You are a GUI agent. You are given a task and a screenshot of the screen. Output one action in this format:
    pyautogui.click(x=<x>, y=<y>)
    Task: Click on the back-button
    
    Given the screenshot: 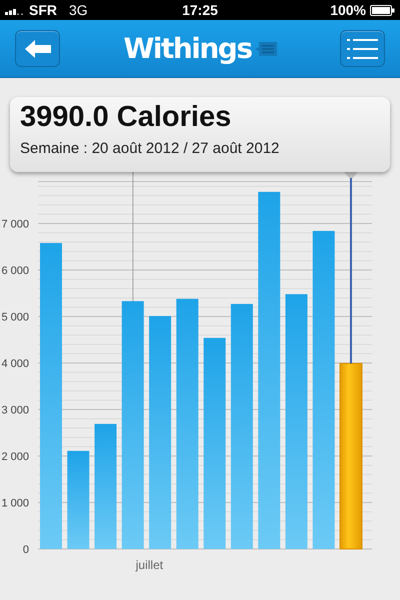 What is the action you would take?
    pyautogui.click(x=37, y=48)
    